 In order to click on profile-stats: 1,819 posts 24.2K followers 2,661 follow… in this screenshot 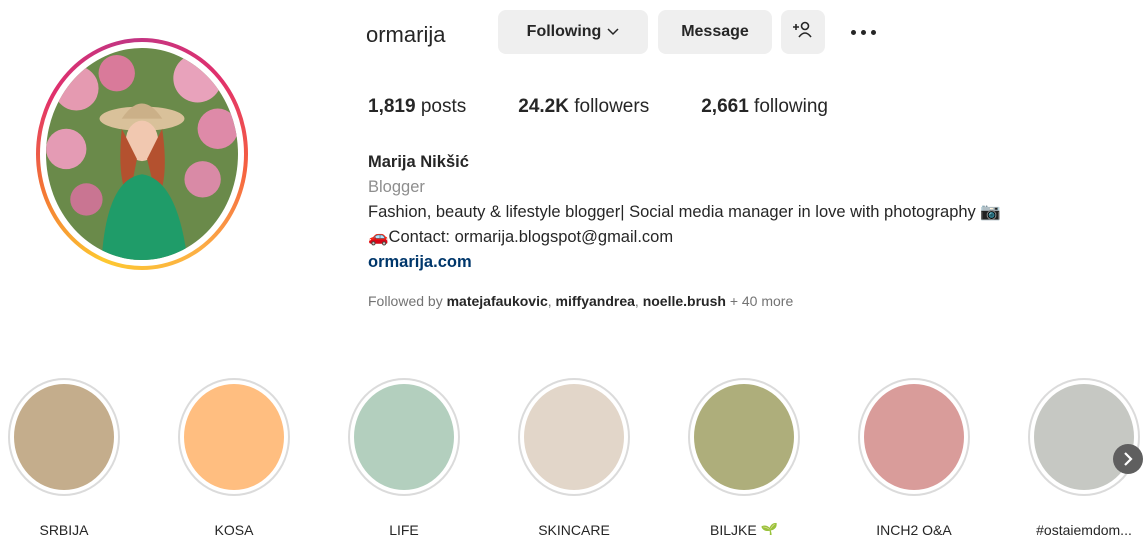, I will do `click(624, 107)`.